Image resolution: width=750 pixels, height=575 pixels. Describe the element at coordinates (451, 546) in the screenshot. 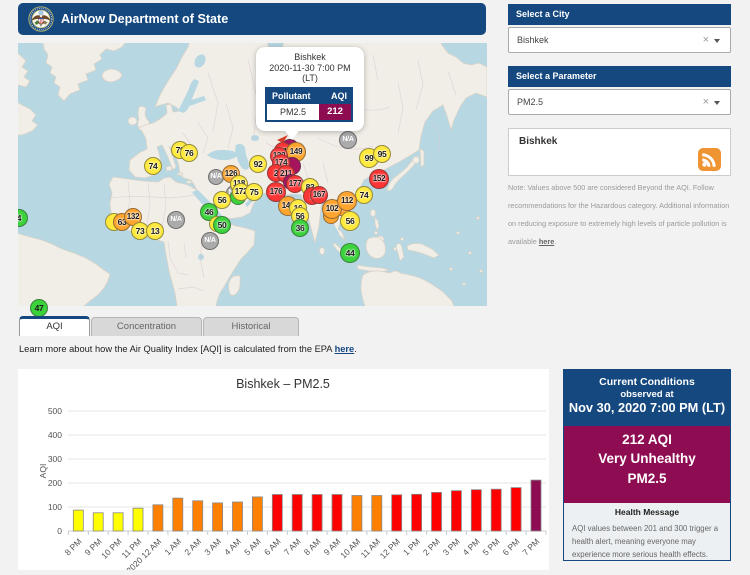

I see `svg-text: 3 PM` at that location.